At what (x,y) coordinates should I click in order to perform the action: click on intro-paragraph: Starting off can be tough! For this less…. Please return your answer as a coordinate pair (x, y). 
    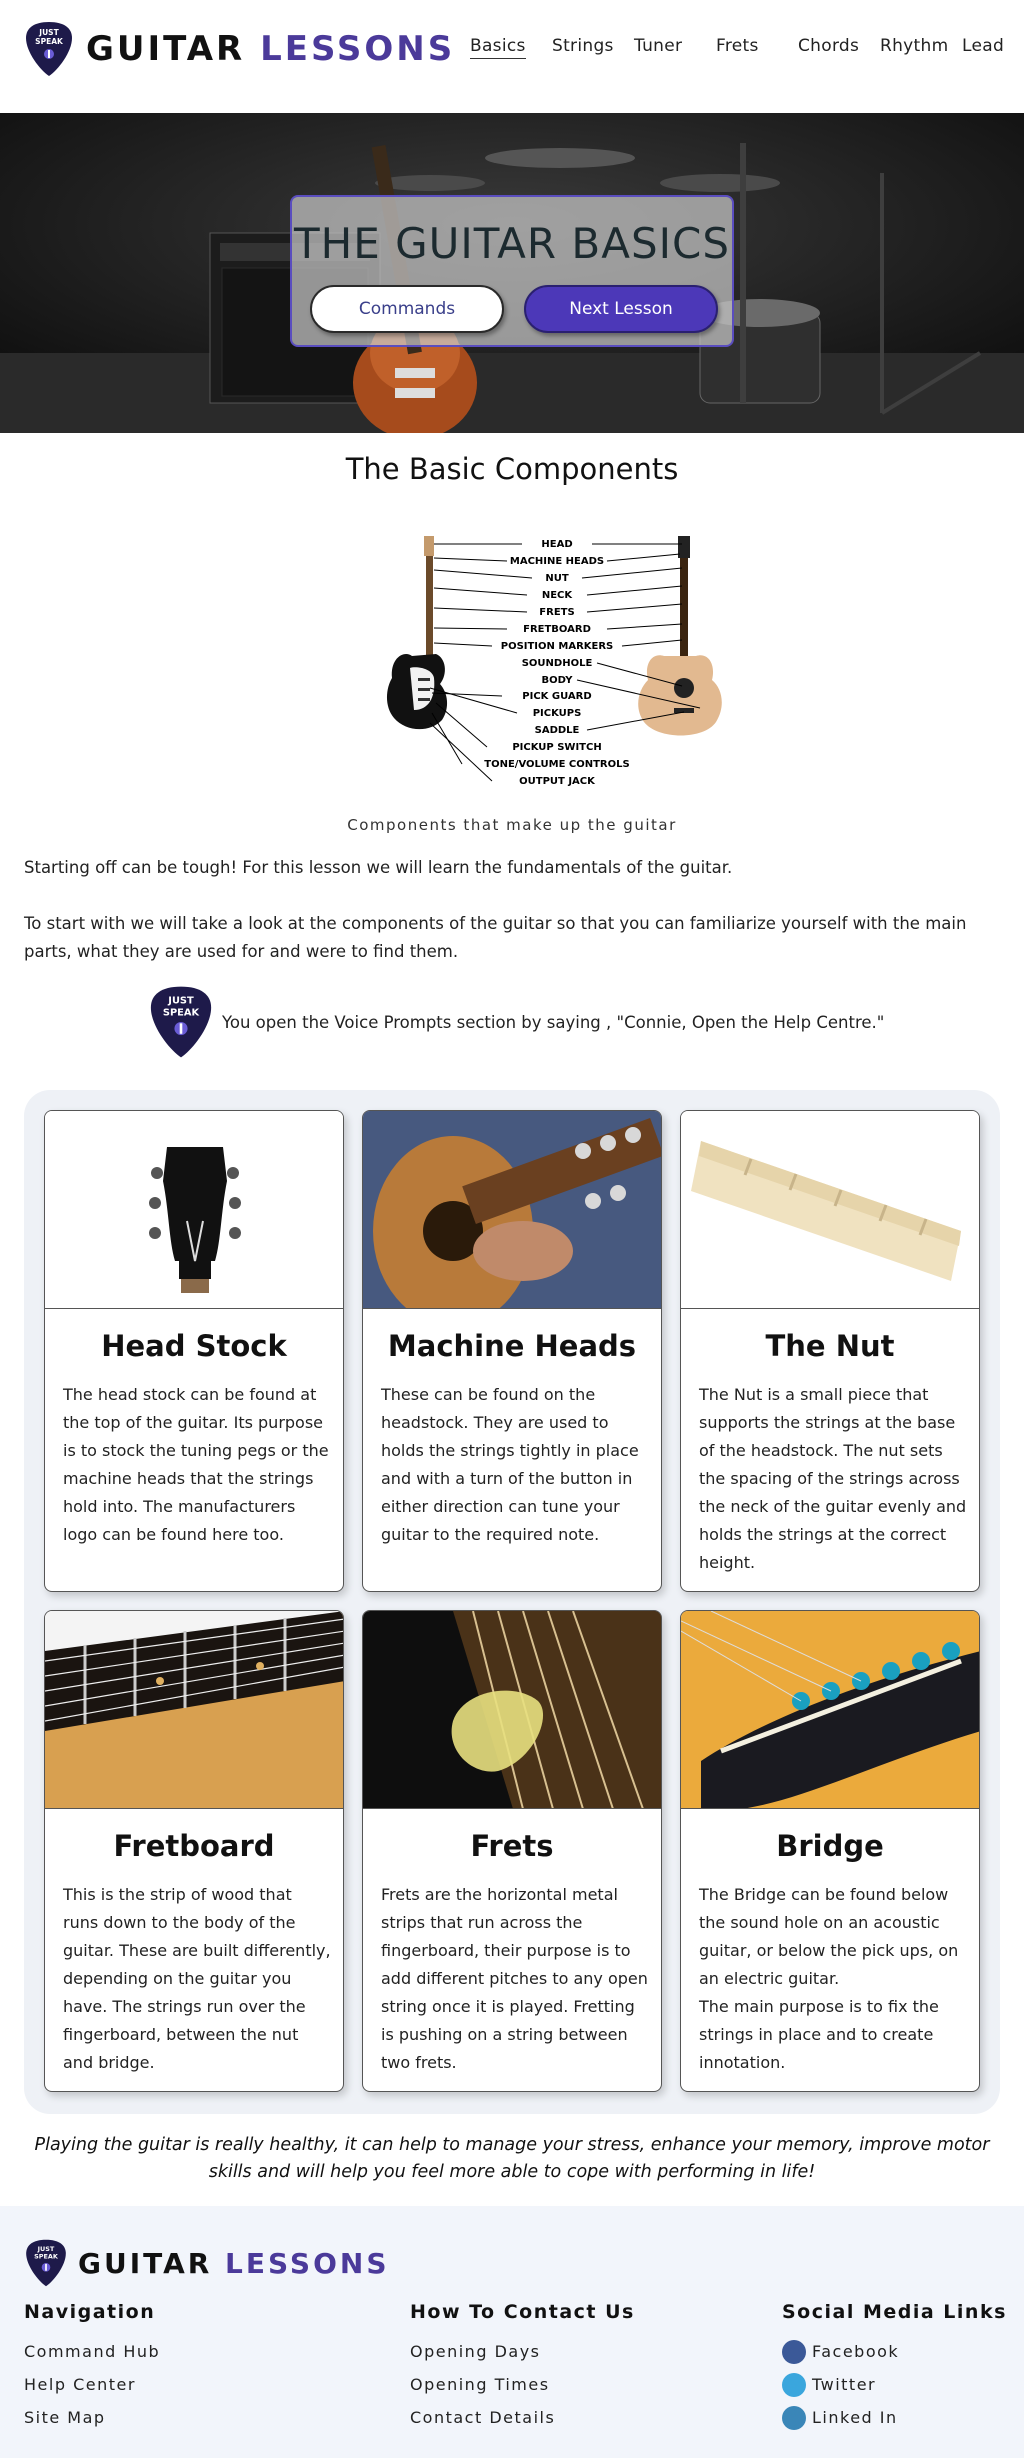
    Looking at the image, I should click on (378, 867).